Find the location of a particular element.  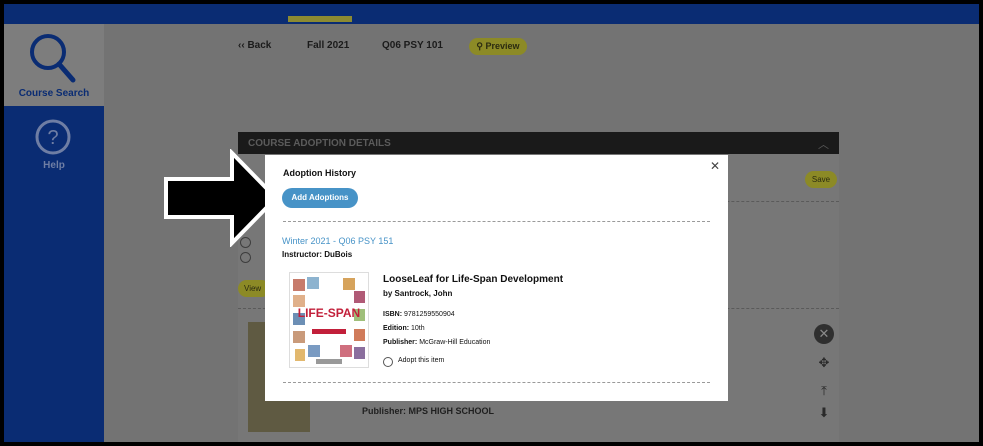

book-edition: Edition: 10th is located at coordinates (404, 328).